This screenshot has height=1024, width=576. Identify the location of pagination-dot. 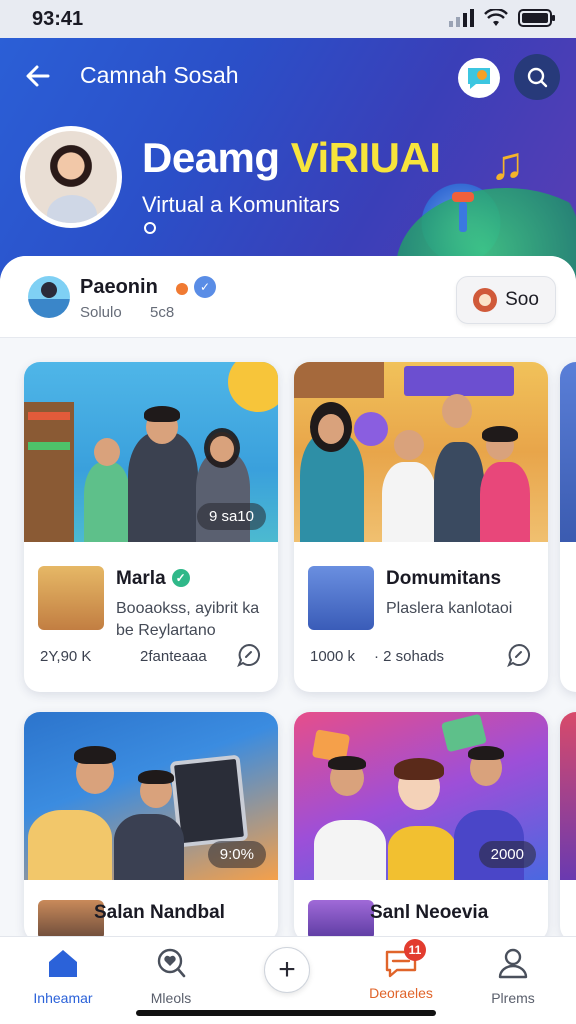
(150, 228).